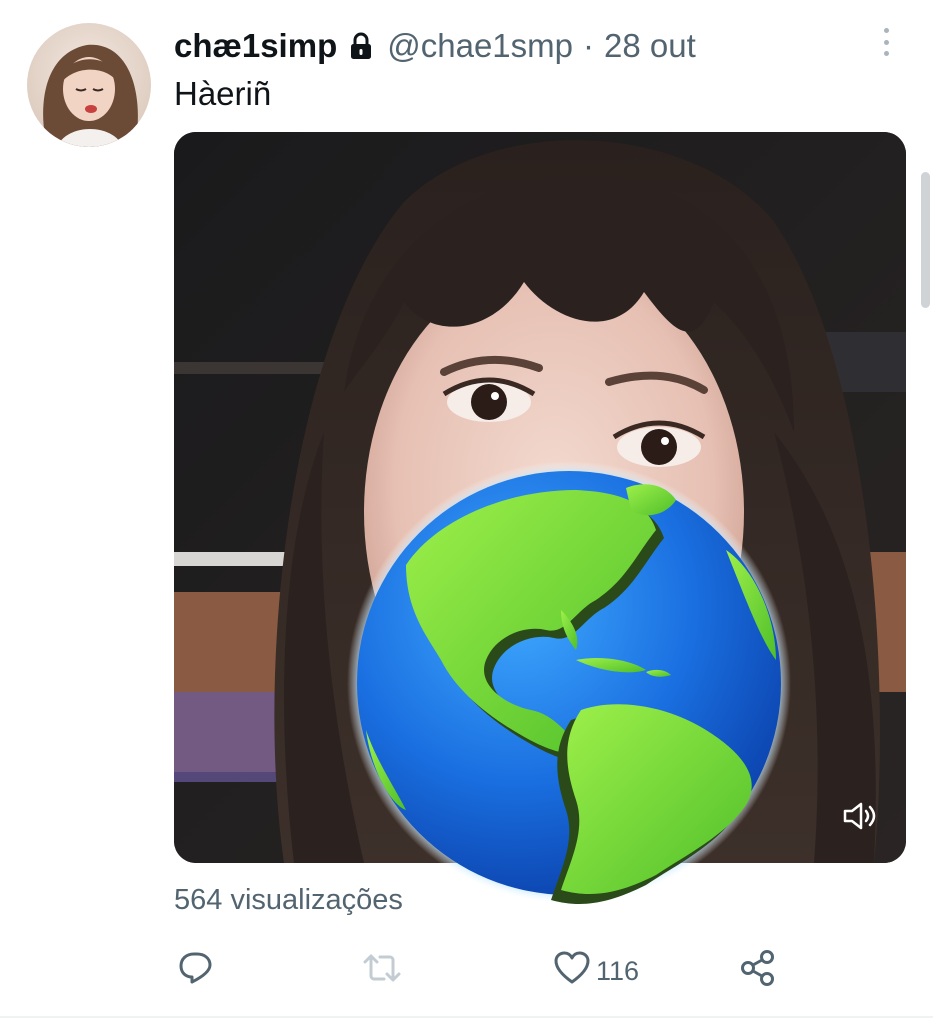 Image resolution: width=933 pixels, height=1024 pixels. What do you see at coordinates (288, 900) in the screenshot?
I see `view-count: 564 visualizações` at bounding box center [288, 900].